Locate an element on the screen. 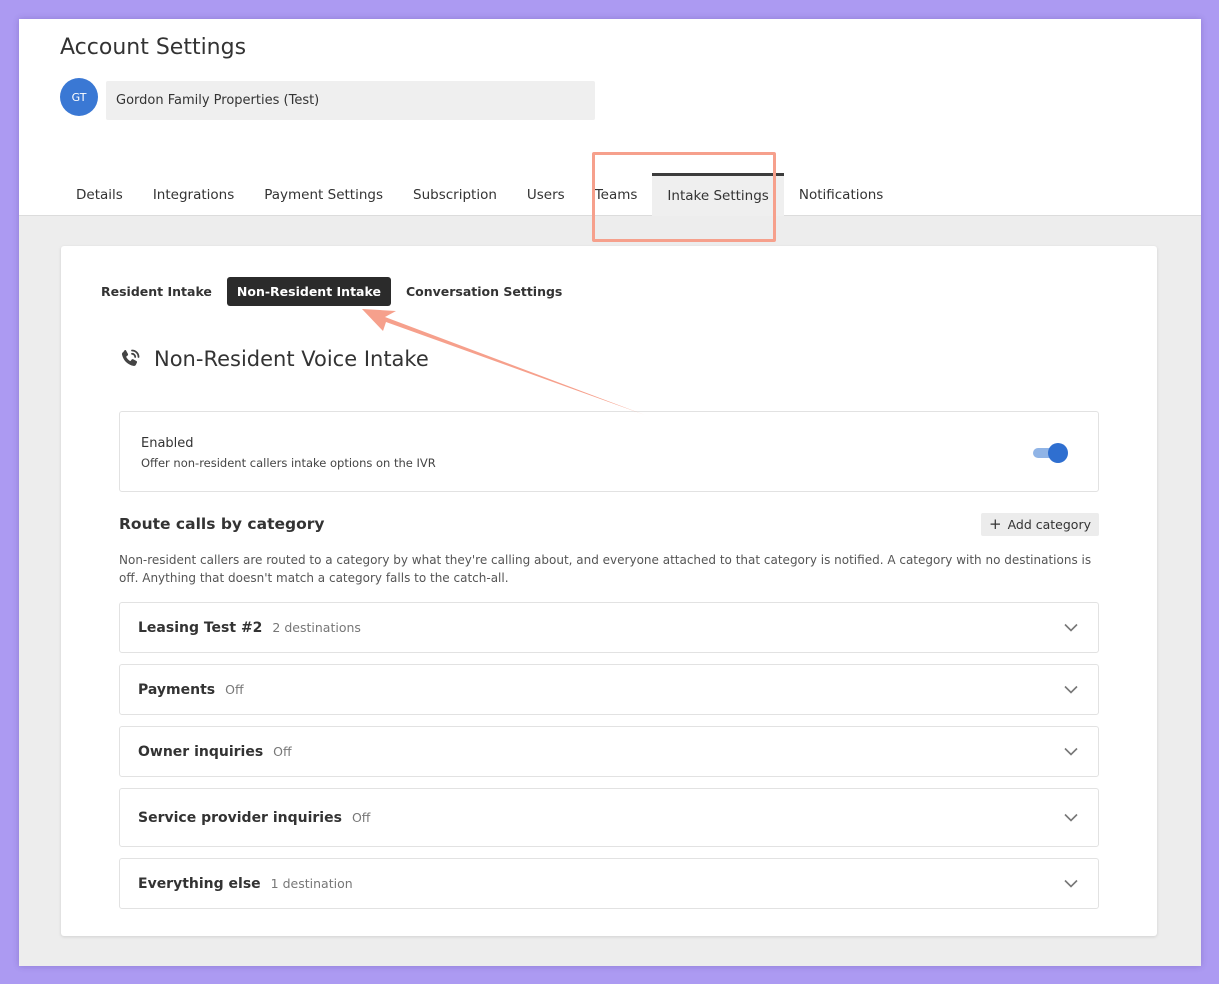  category-name: Everything else is located at coordinates (199, 883).